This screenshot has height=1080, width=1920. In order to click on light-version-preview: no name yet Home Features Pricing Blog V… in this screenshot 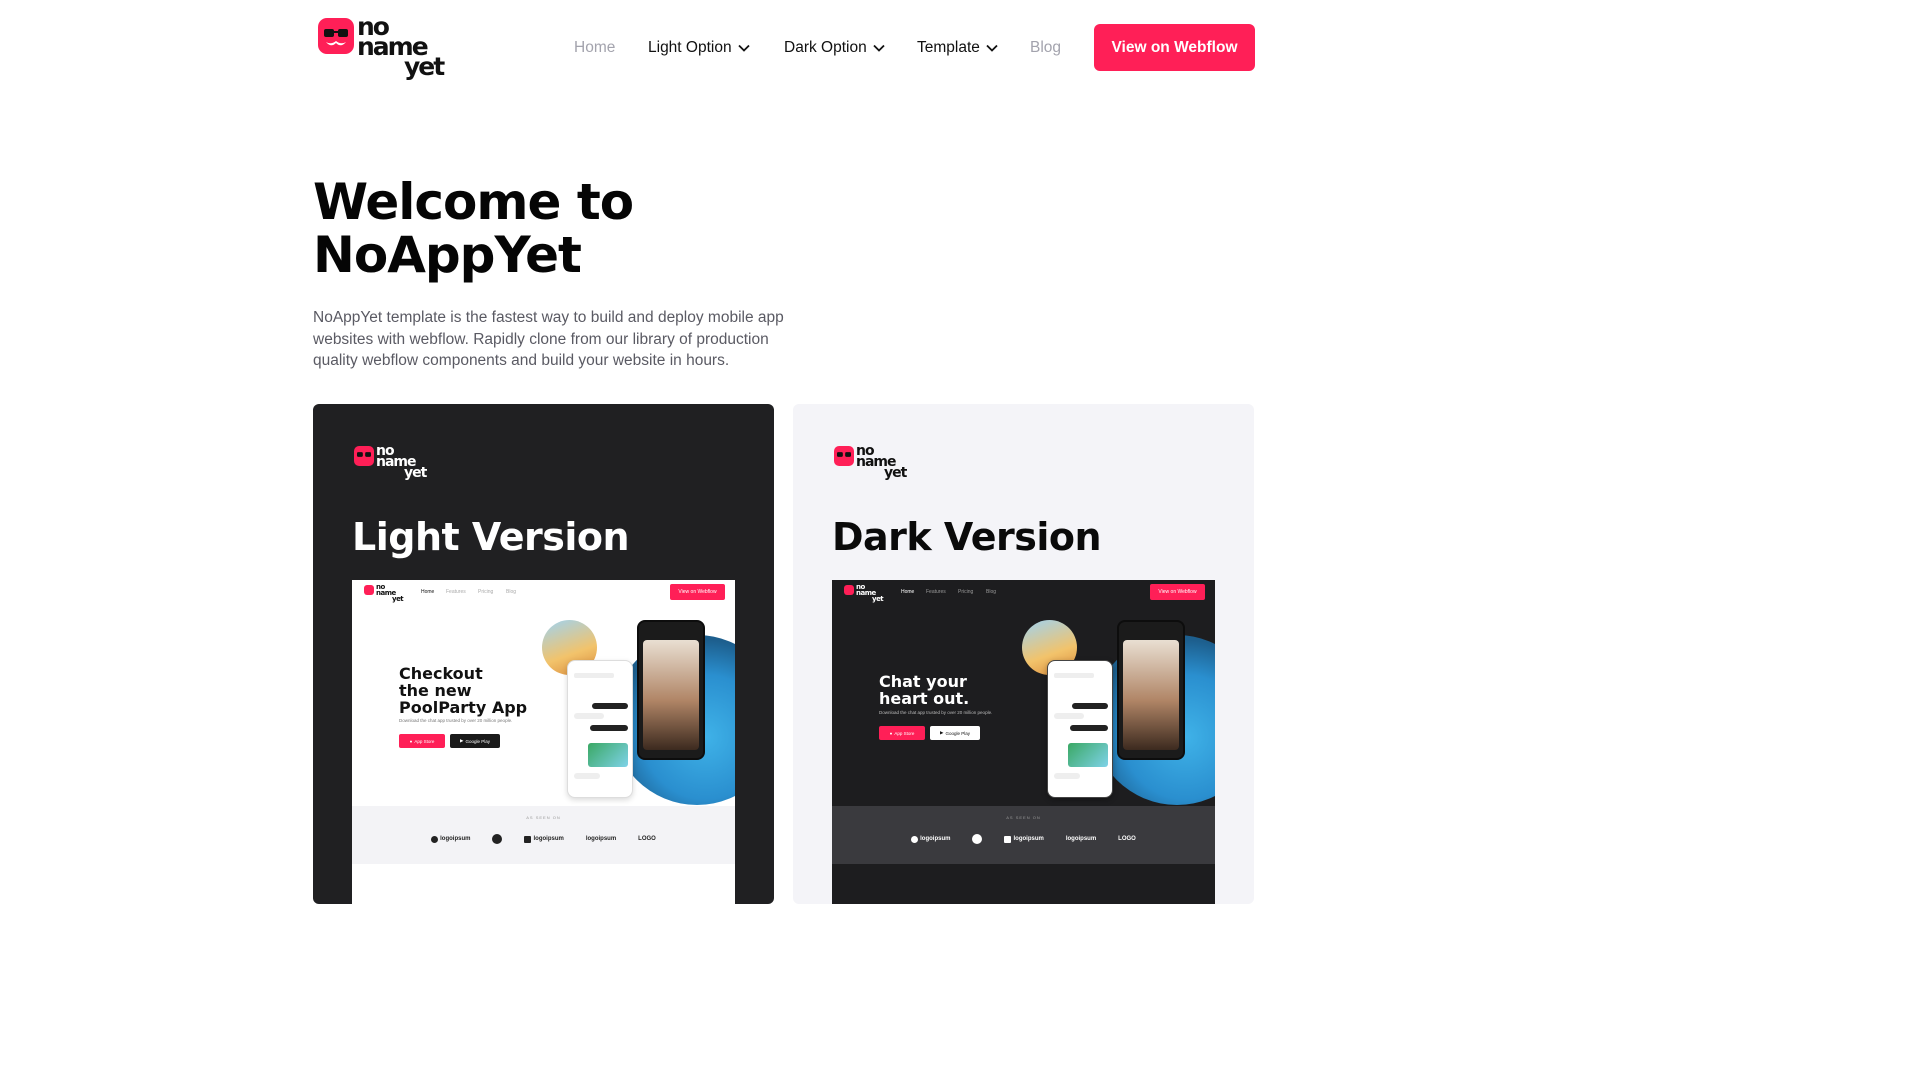, I will do `click(543, 742)`.